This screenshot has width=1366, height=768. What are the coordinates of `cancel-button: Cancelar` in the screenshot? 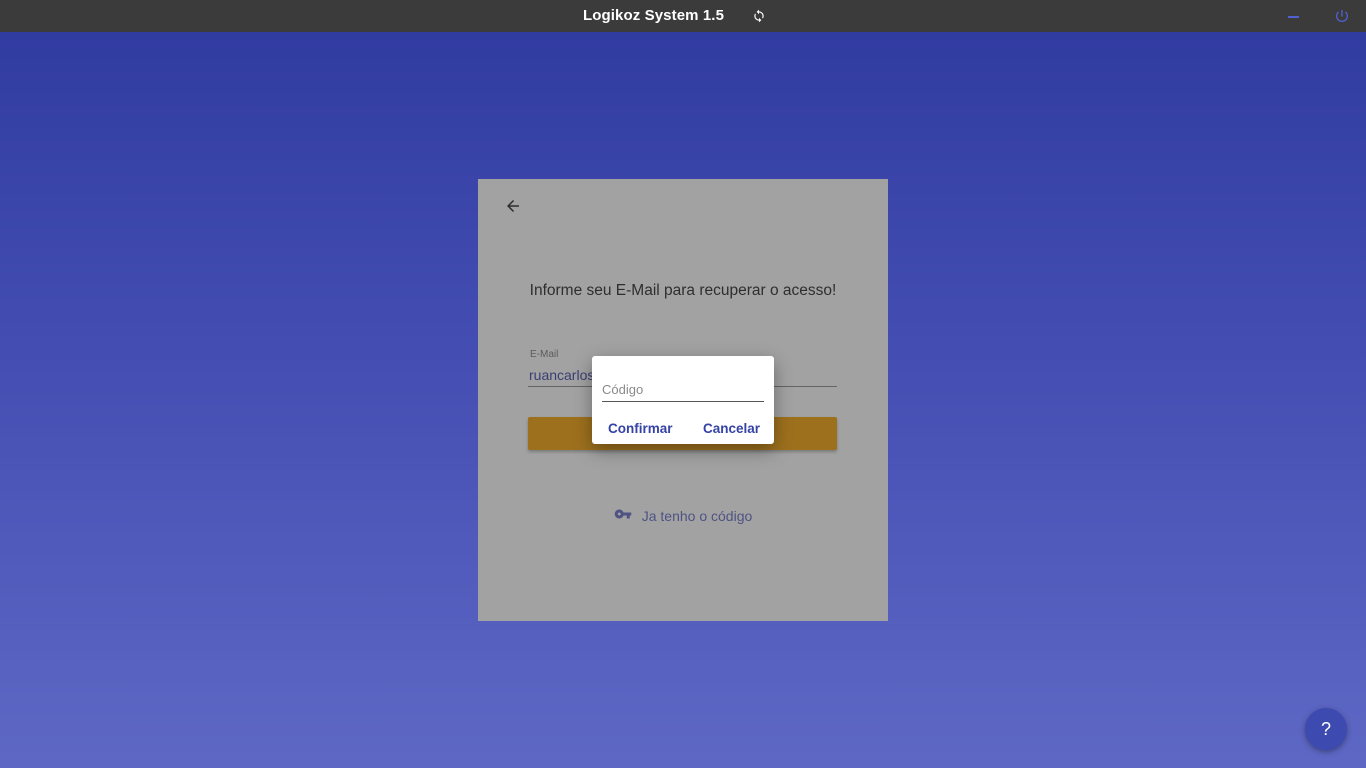 It's located at (731, 428).